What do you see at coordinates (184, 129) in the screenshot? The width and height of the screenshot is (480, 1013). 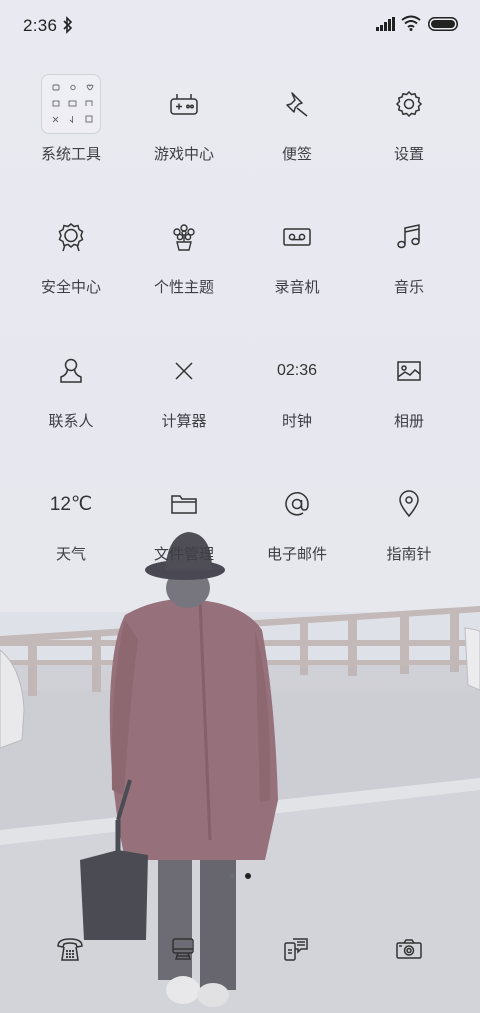 I see `app-game-center: 游戏中心` at bounding box center [184, 129].